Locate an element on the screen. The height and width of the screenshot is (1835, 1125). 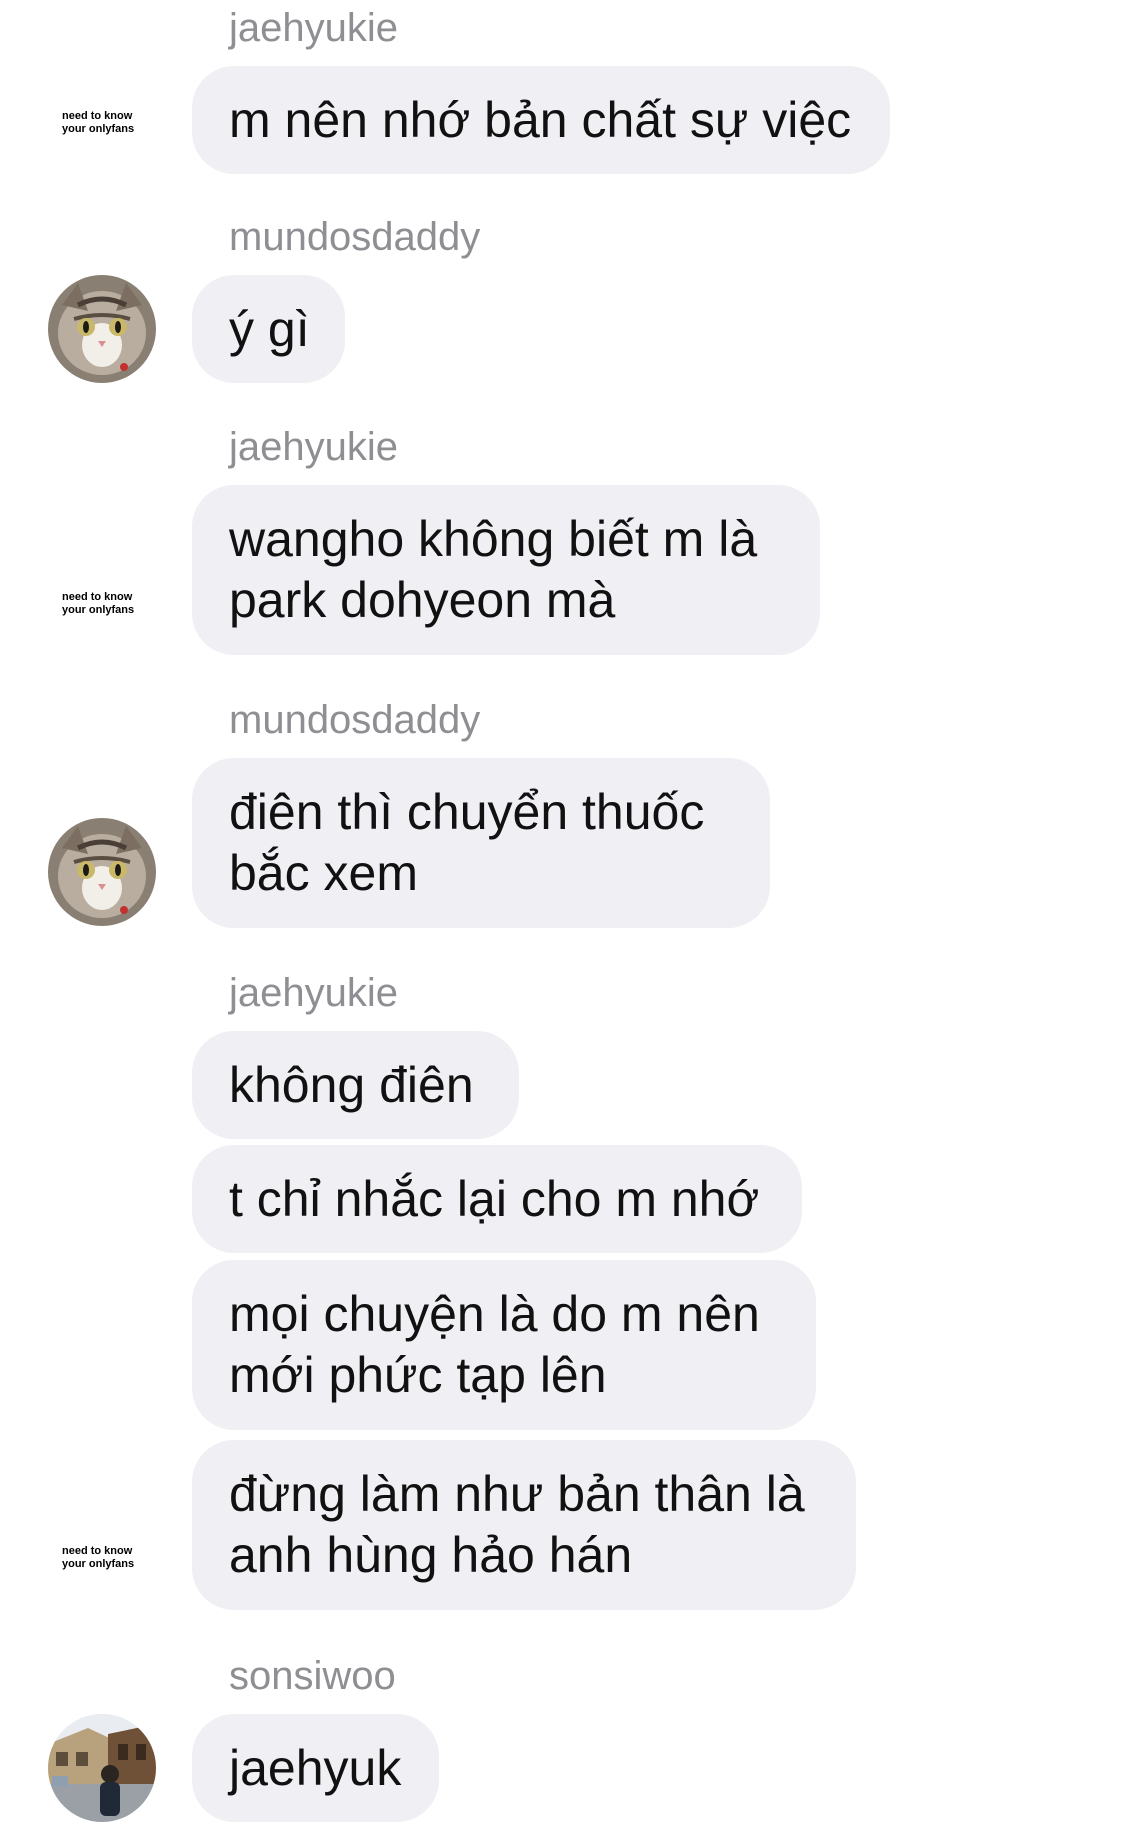
message-bubble: không điên is located at coordinates (355, 1085).